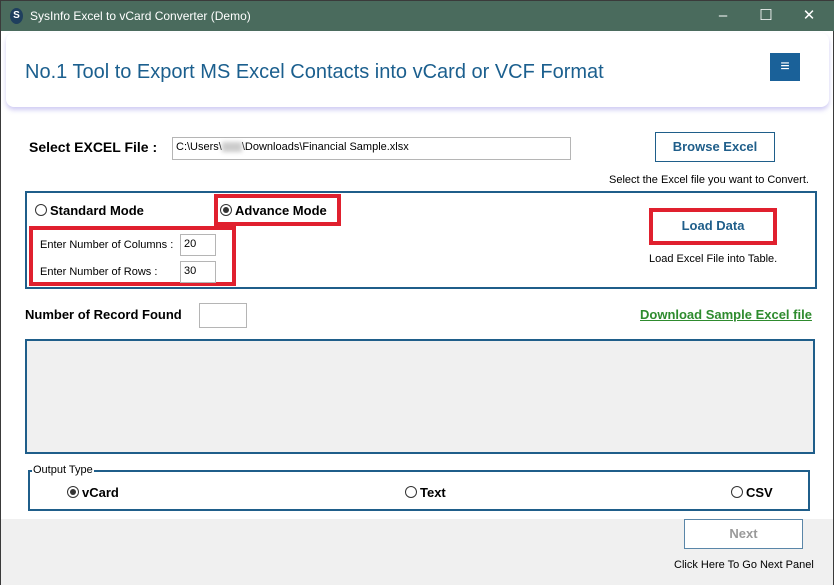  What do you see at coordinates (198, 245) in the screenshot?
I see `columns-input: 20` at bounding box center [198, 245].